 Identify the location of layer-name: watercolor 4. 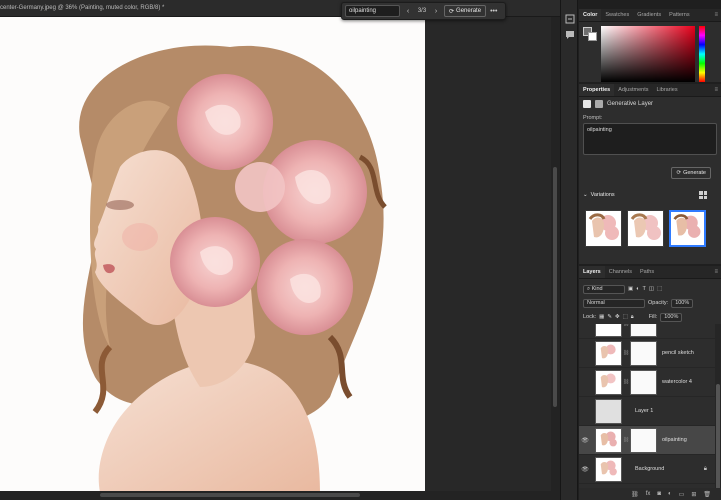
(677, 382).